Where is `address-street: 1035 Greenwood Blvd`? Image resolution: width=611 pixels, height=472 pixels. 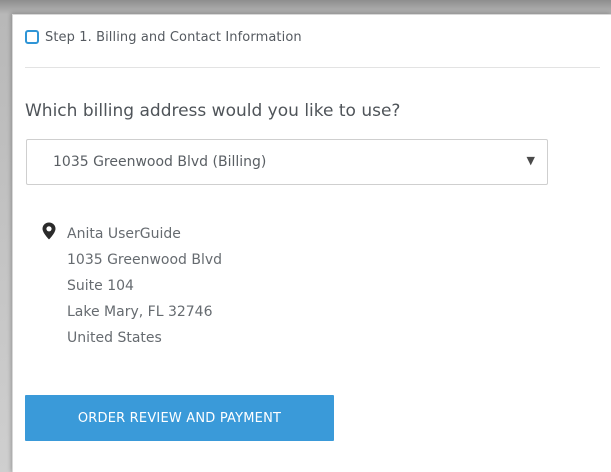 address-street: 1035 Greenwood Blvd is located at coordinates (145, 260).